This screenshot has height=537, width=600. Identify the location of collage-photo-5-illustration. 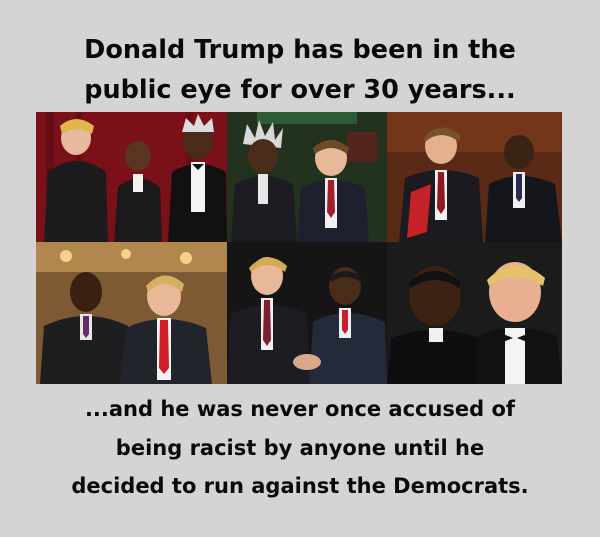
(307, 313).